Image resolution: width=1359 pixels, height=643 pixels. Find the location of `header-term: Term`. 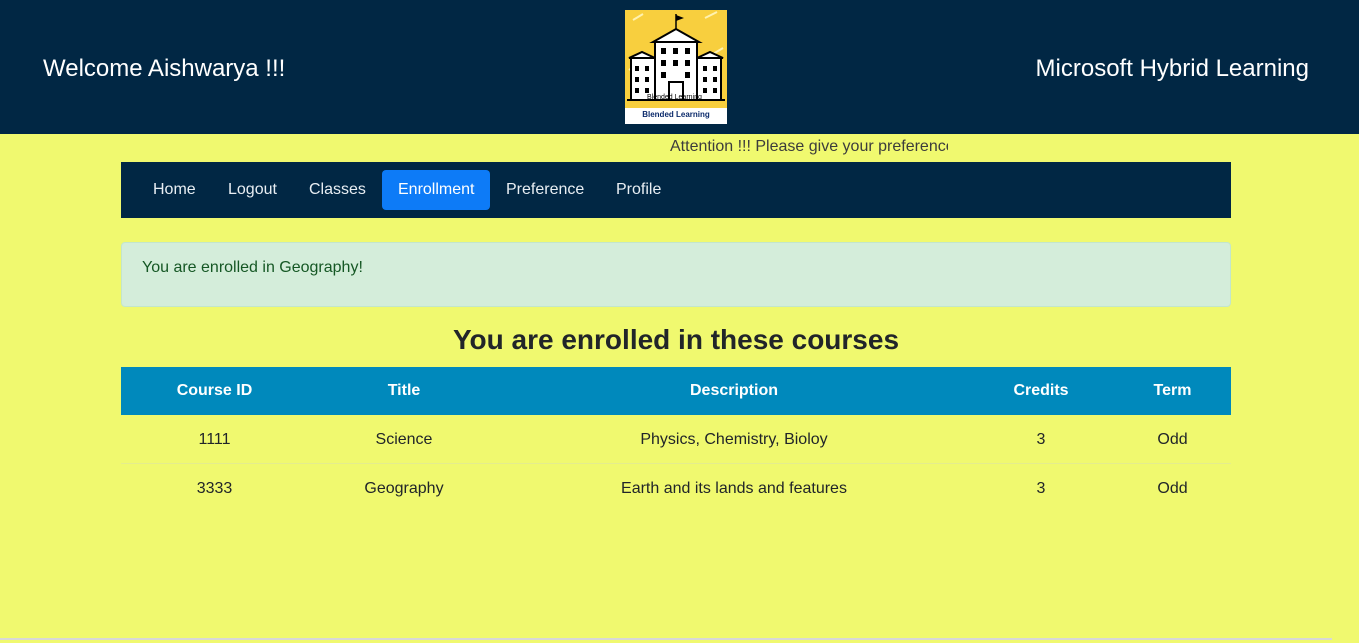

header-term: Term is located at coordinates (1172, 390).